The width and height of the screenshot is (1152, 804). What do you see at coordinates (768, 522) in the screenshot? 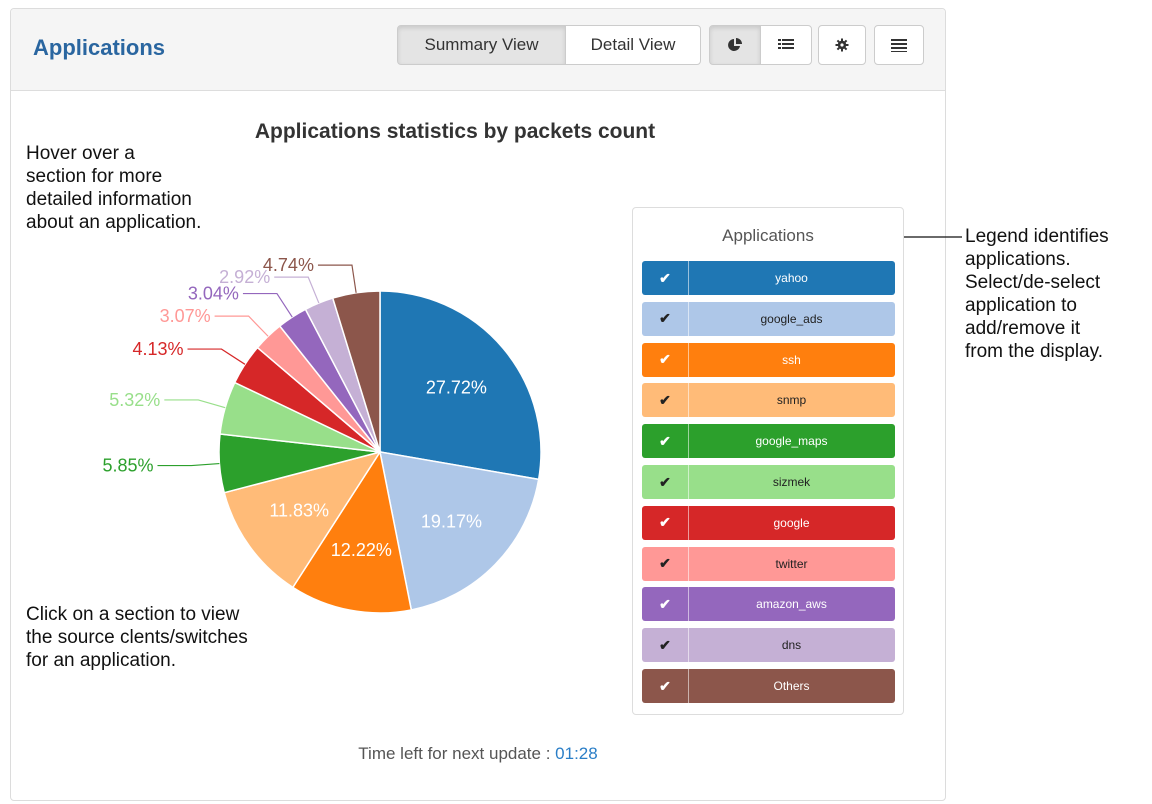
I see `legend-item-google: ✔ google` at bounding box center [768, 522].